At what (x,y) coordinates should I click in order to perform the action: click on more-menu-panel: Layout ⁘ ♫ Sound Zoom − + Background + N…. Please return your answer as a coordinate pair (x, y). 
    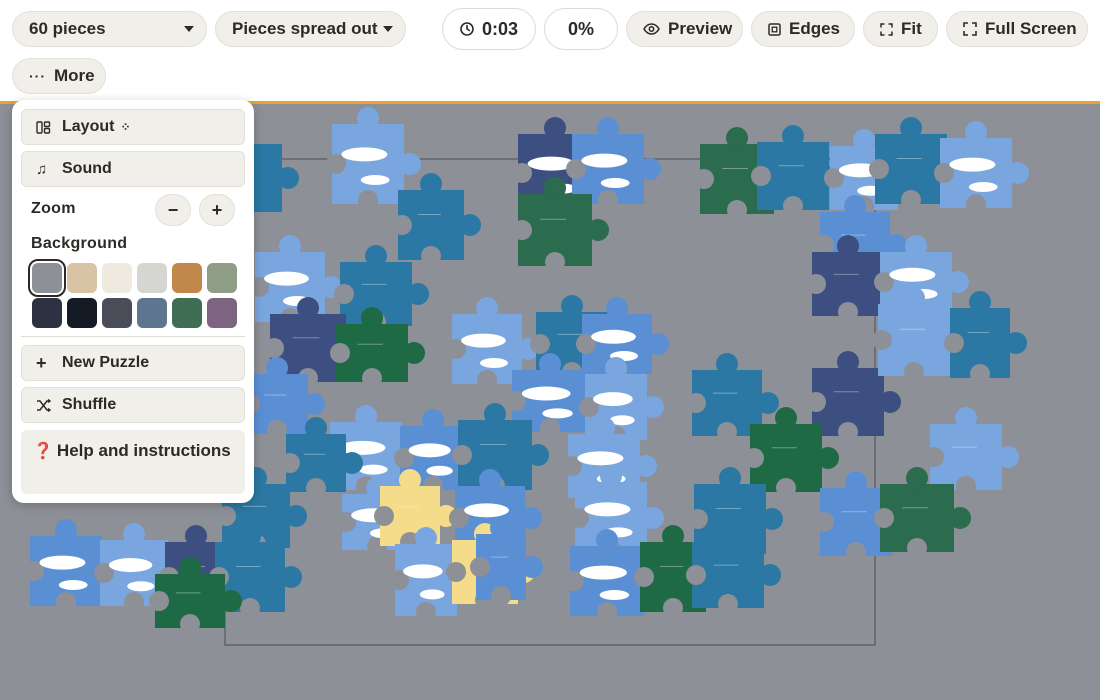
    Looking at the image, I should click on (133, 301).